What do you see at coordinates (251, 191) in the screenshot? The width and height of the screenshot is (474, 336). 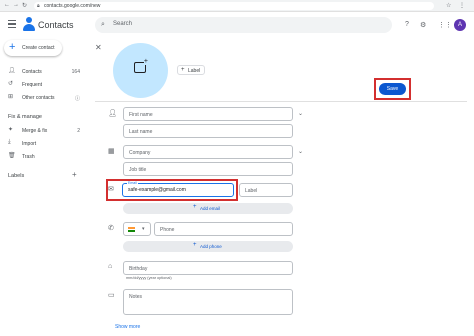 I see `email-label-placeholder: Label` at bounding box center [251, 191].